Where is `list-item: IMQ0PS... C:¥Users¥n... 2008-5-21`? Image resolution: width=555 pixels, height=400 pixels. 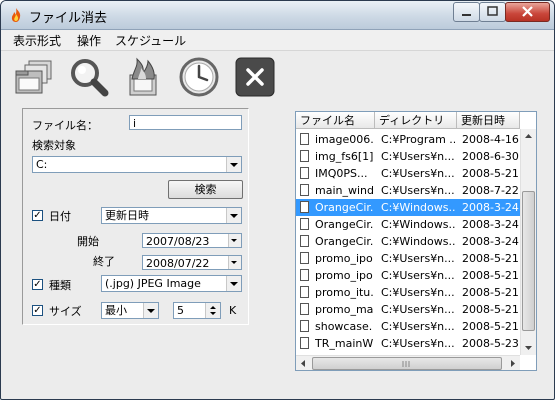
list-item: IMQ0PS... C:¥Users¥n... 2008-5-21 is located at coordinates (408, 173).